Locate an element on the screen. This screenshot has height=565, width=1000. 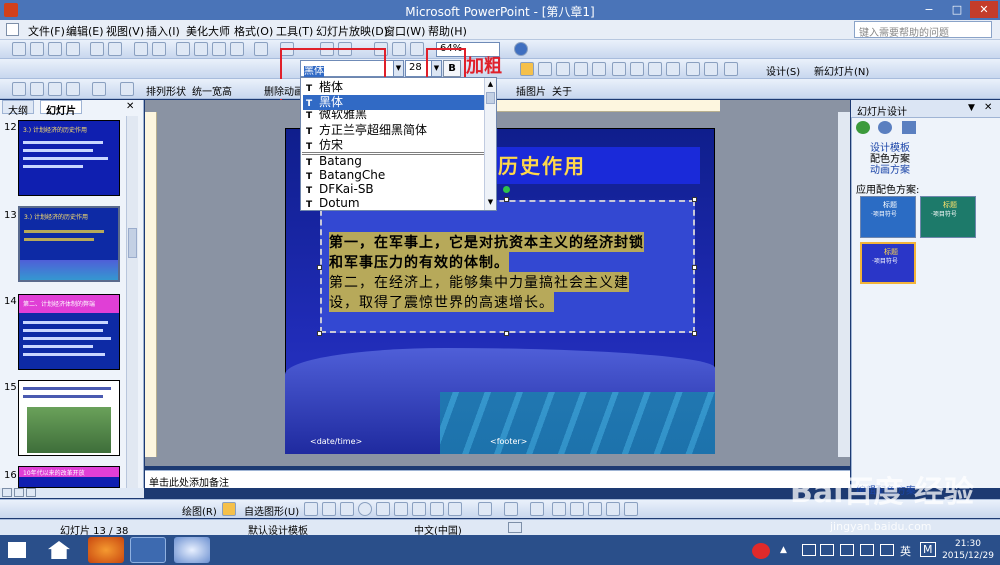
windows-start-icon is located at coordinates (17, 550).